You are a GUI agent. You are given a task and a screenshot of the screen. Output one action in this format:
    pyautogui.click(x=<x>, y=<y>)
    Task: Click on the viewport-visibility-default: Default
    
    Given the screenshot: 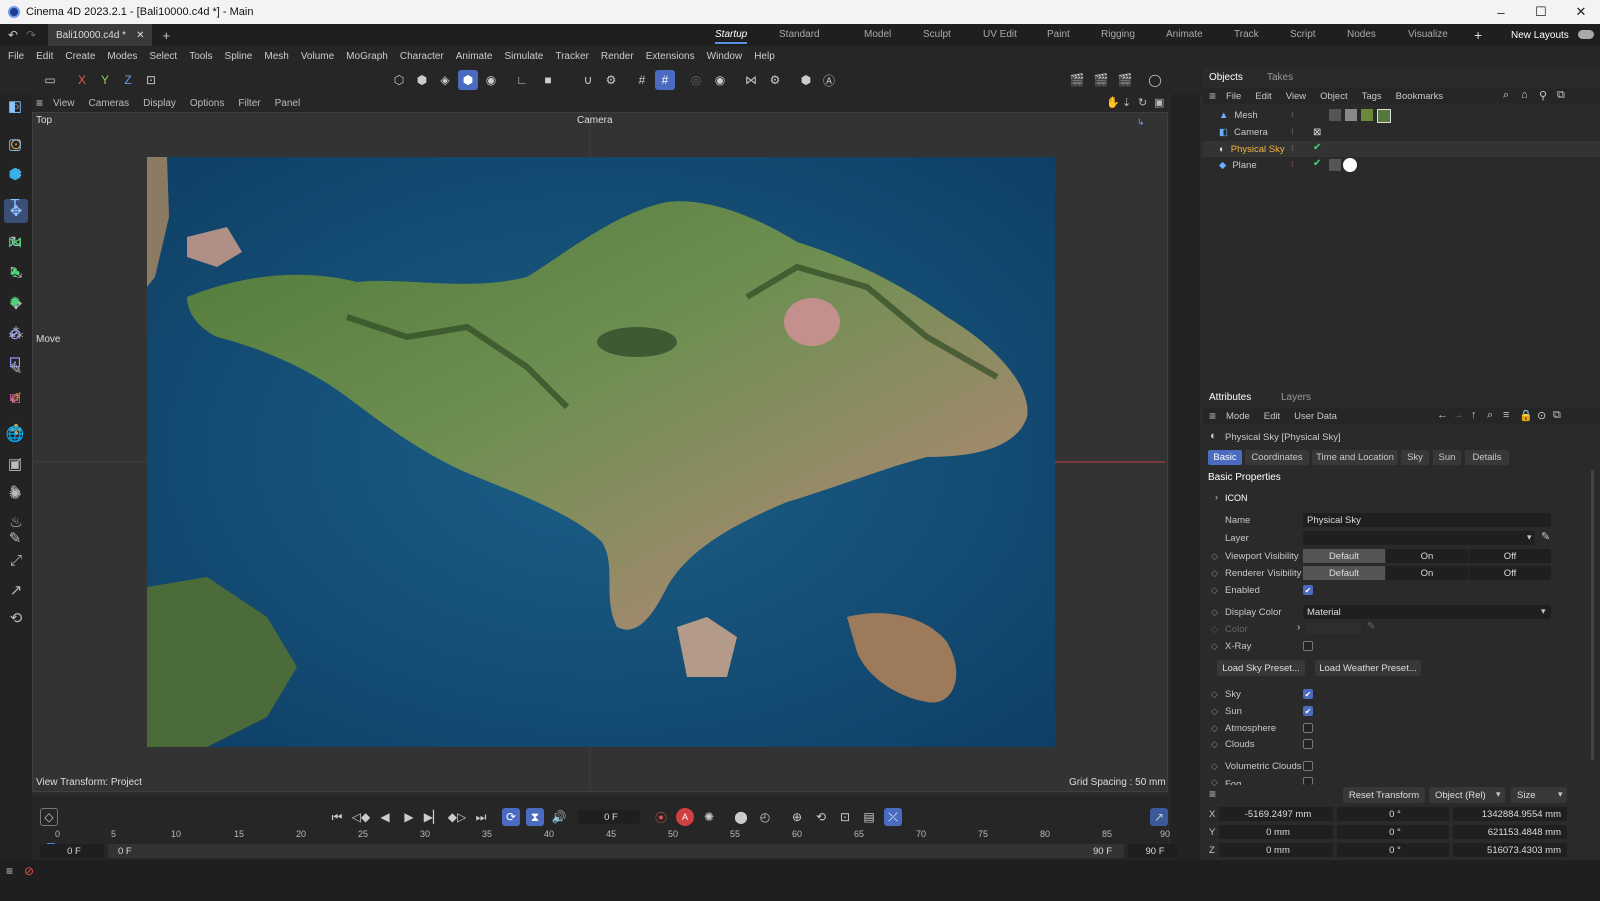 What is the action you would take?
    pyautogui.click(x=1344, y=556)
    